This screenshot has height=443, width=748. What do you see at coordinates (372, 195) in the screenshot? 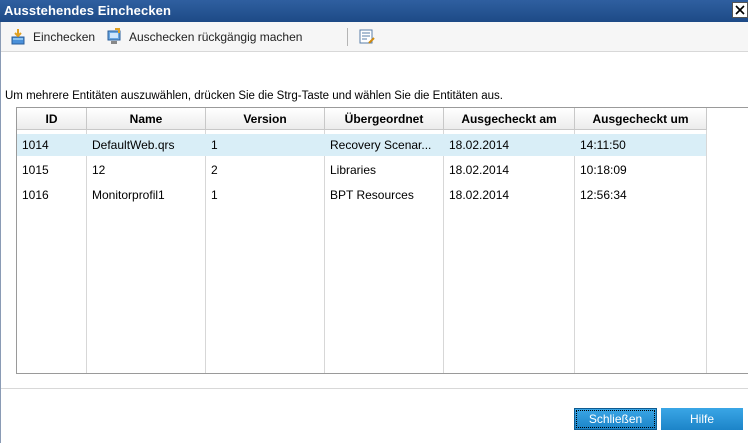
I see `cell-parent: BPT Resources` at bounding box center [372, 195].